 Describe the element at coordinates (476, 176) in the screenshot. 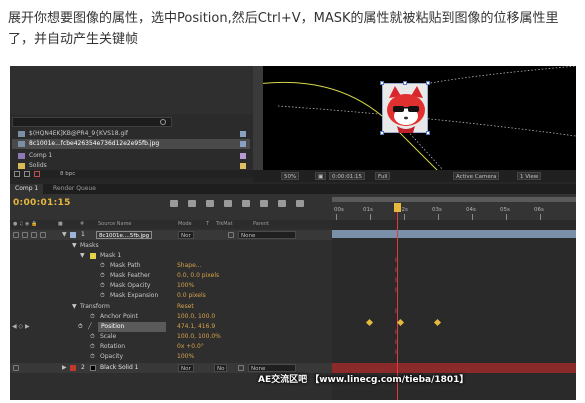

I see `camera-dropdown: Active Camera` at that location.